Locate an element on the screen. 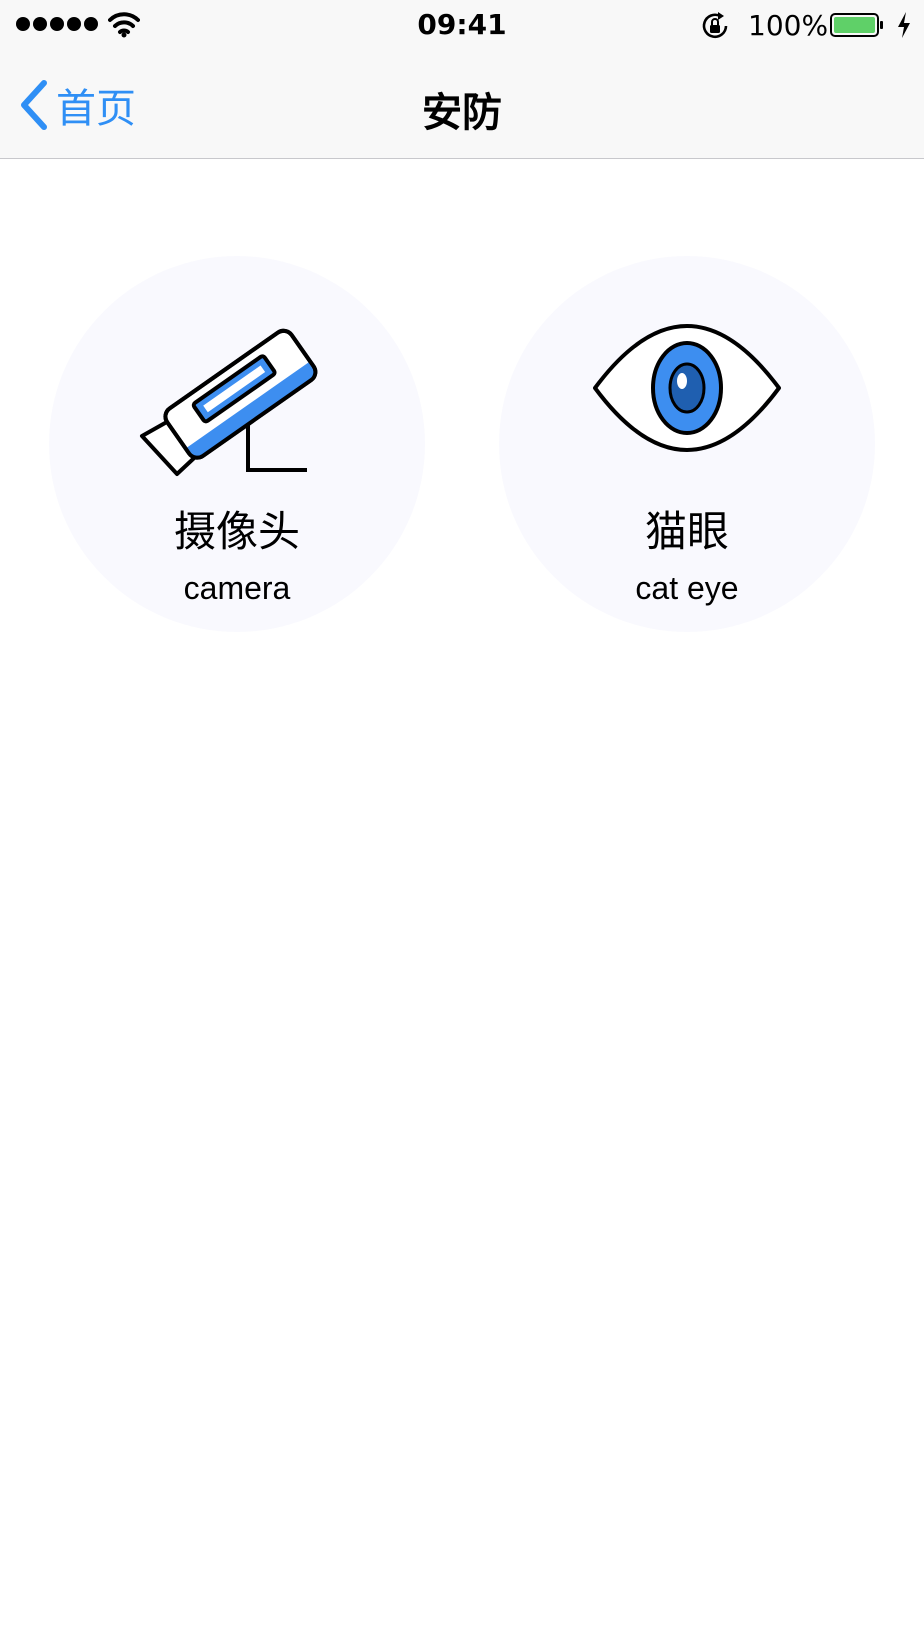 This screenshot has width=924, height=1642. camera-tile: 摄像头 camera is located at coordinates (237, 444).